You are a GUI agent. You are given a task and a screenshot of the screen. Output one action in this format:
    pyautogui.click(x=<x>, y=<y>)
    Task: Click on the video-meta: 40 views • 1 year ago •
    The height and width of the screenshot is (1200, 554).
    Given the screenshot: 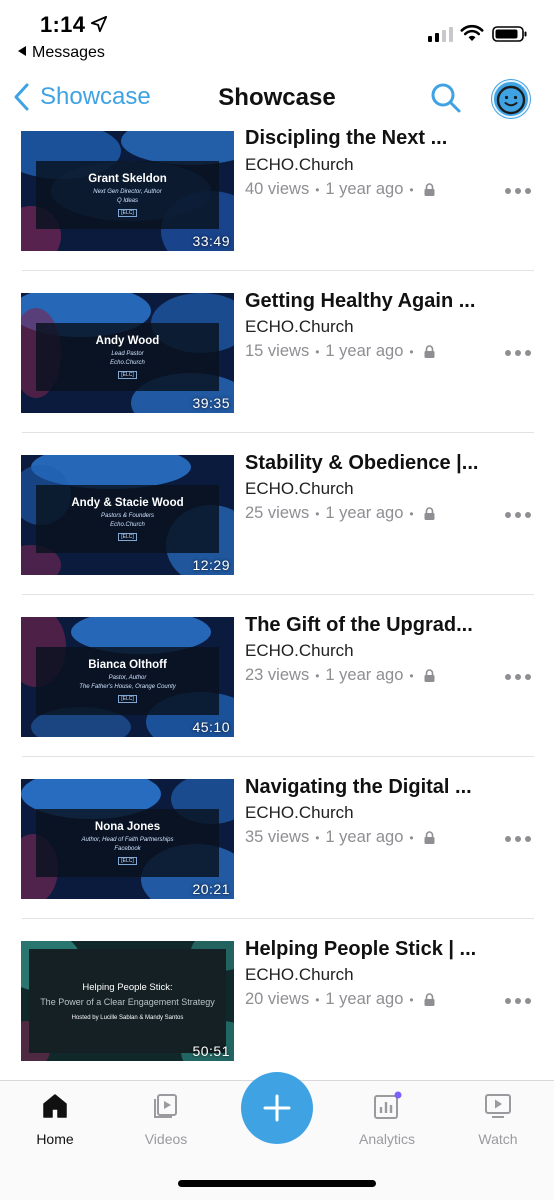 What is the action you would take?
    pyautogui.click(x=340, y=189)
    